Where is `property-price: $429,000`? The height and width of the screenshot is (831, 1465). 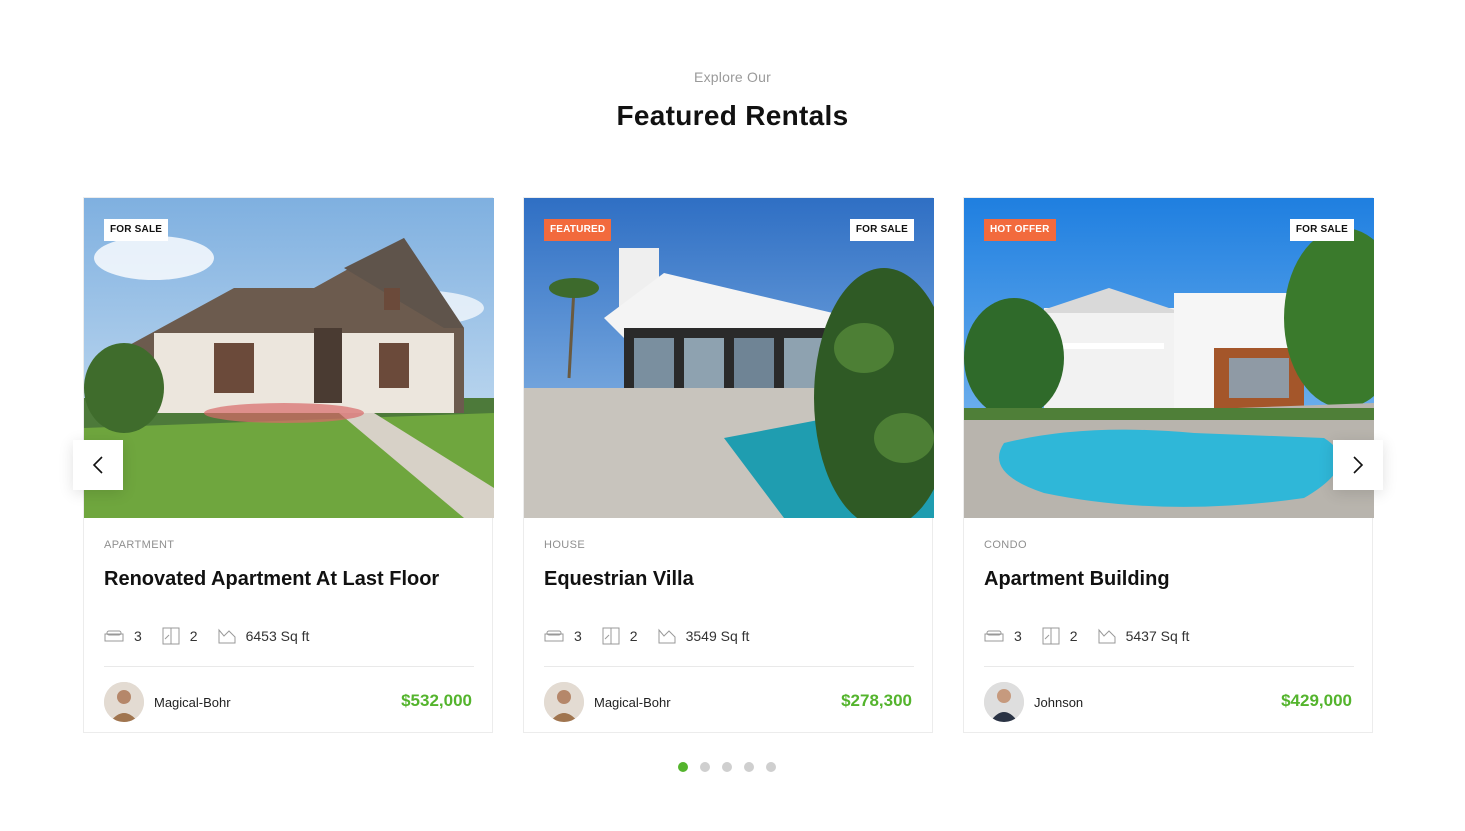
property-price: $429,000 is located at coordinates (1316, 700).